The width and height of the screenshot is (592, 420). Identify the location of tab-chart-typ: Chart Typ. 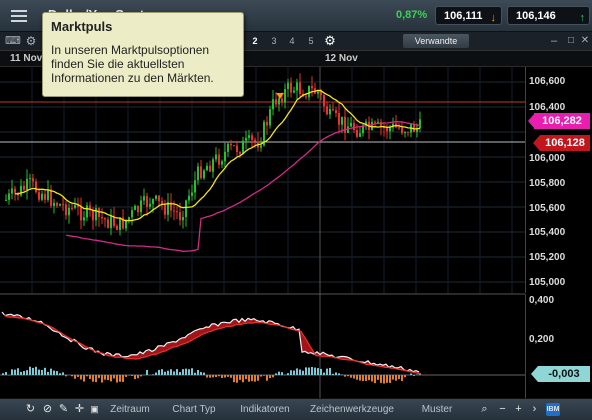
(194, 409).